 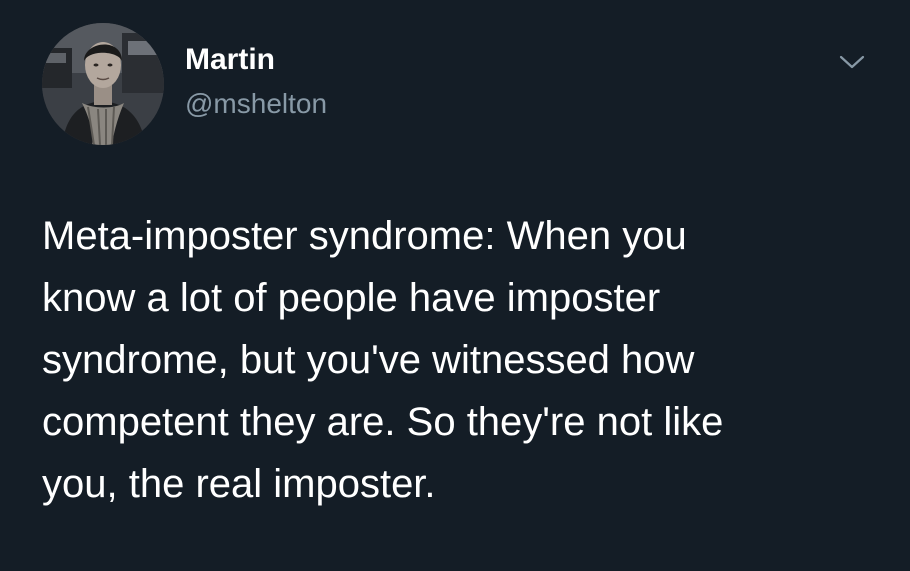 What do you see at coordinates (256, 104) in the screenshot?
I see `author-handle: @mshelton` at bounding box center [256, 104].